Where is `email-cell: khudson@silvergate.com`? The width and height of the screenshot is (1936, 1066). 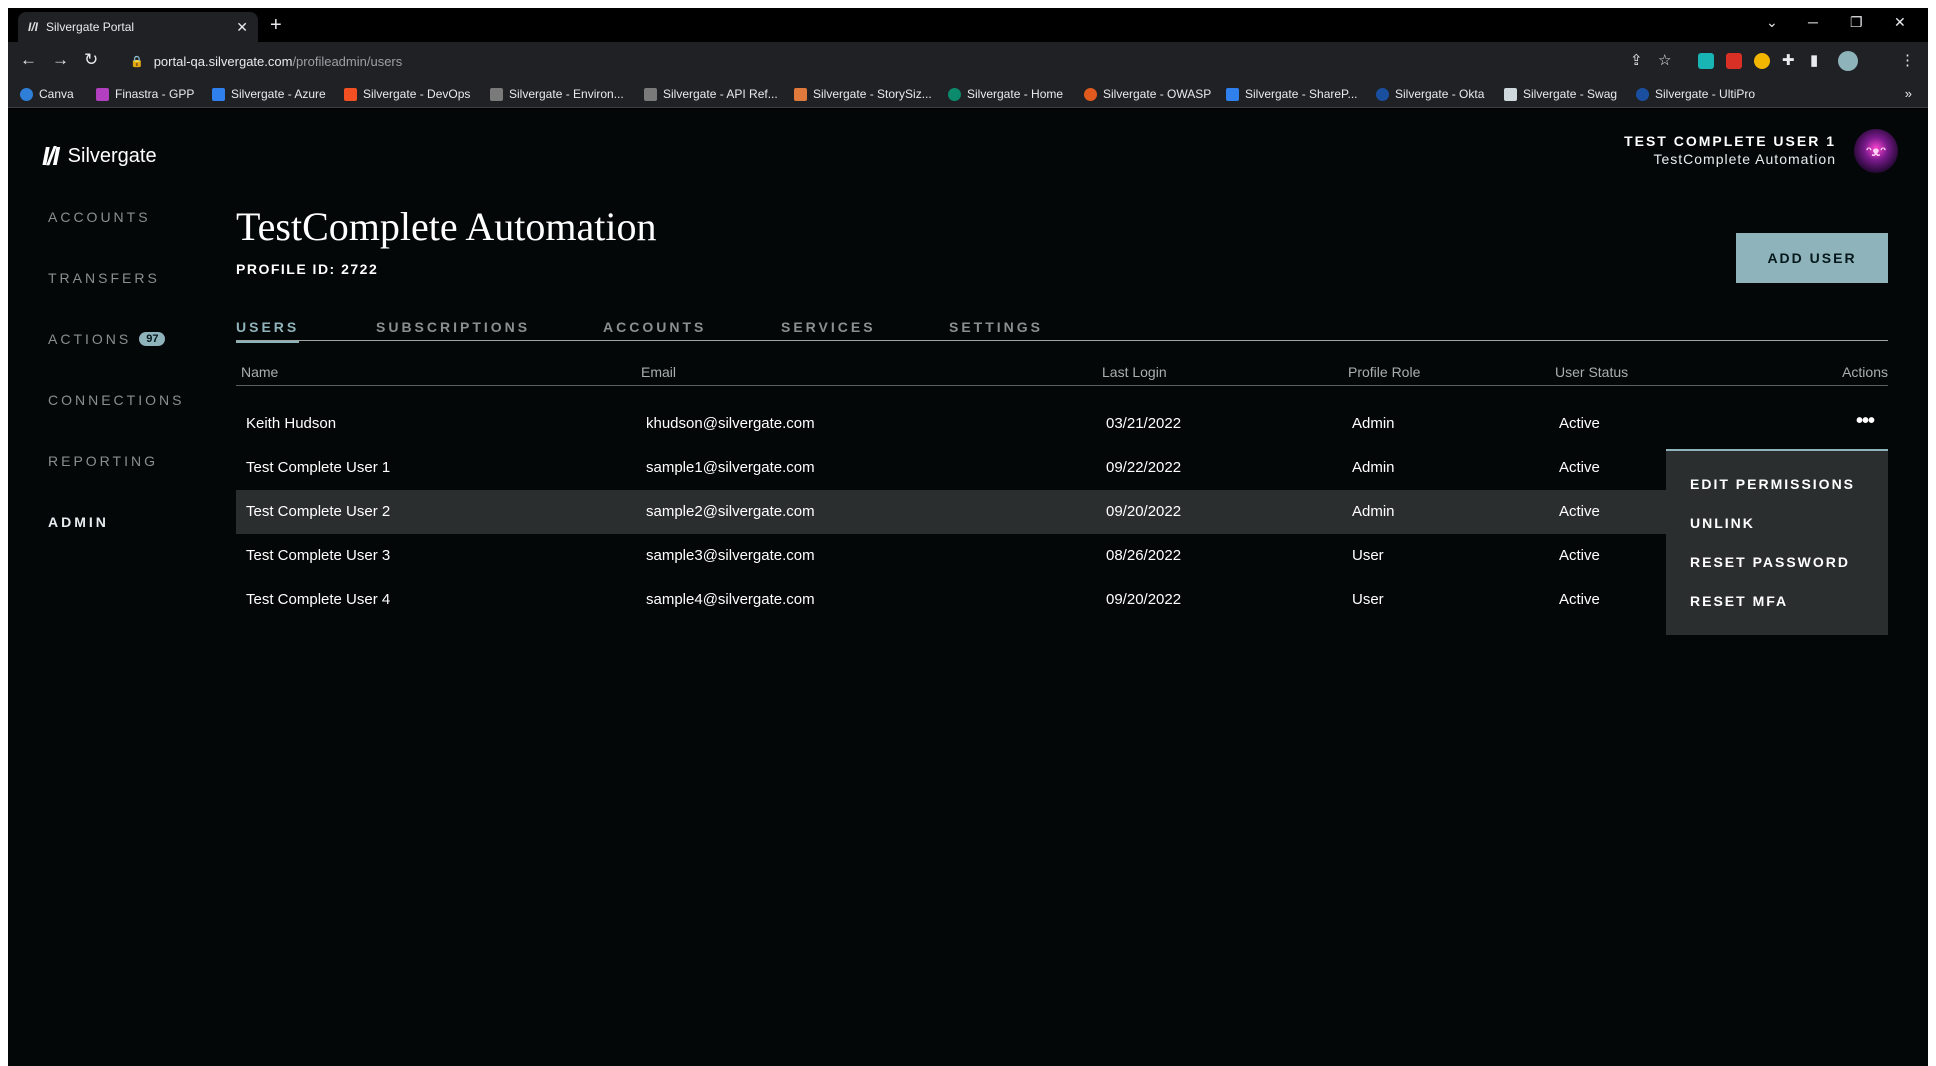
email-cell: khudson@silvergate.com is located at coordinates (730, 423).